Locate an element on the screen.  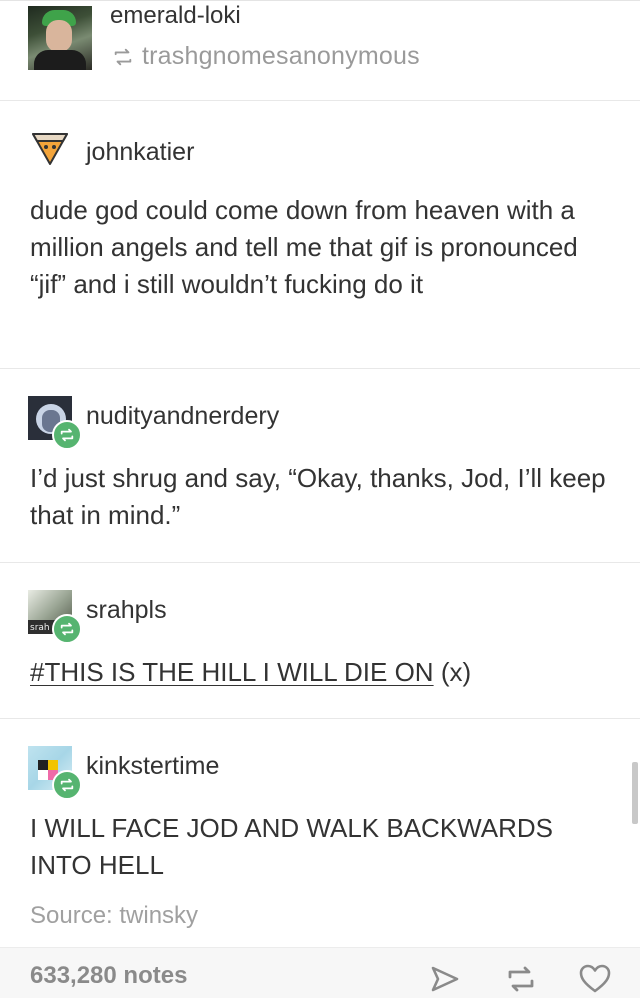
notes-count: 633,280 notes is located at coordinates (108, 976).